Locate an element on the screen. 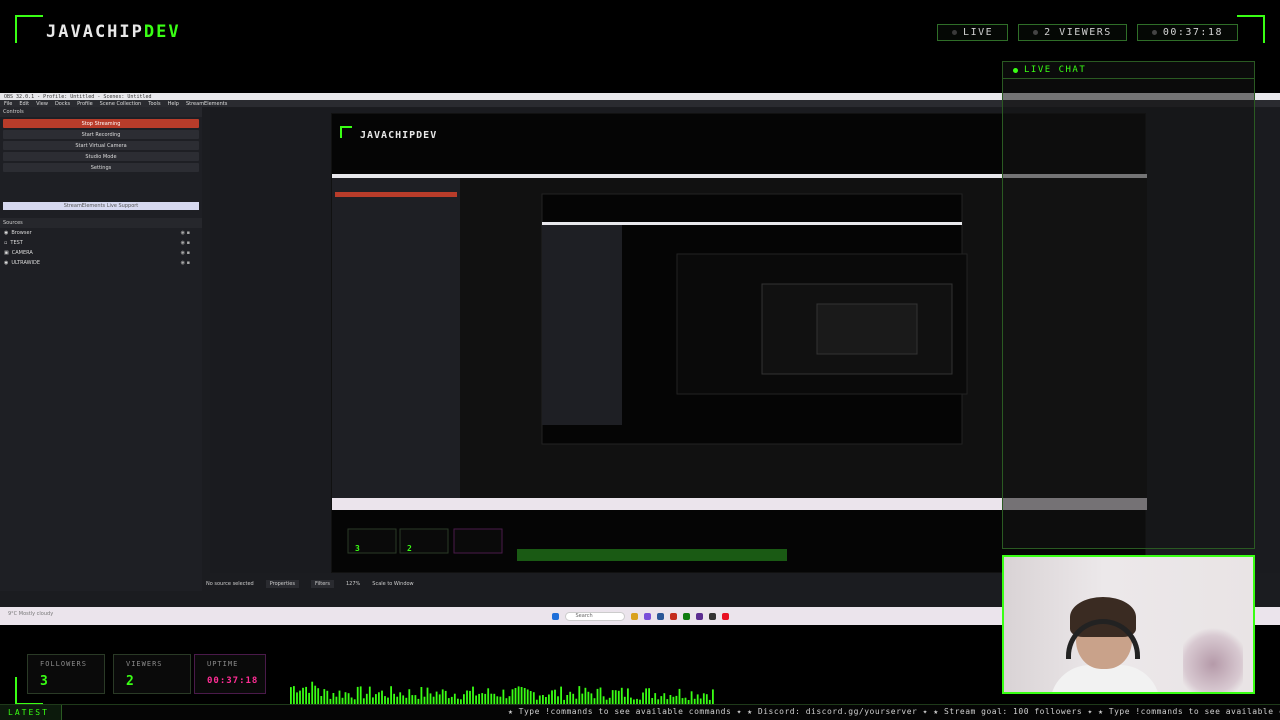 This screenshot has width=1280, height=720. menu-tools: Tools is located at coordinates (154, 104).